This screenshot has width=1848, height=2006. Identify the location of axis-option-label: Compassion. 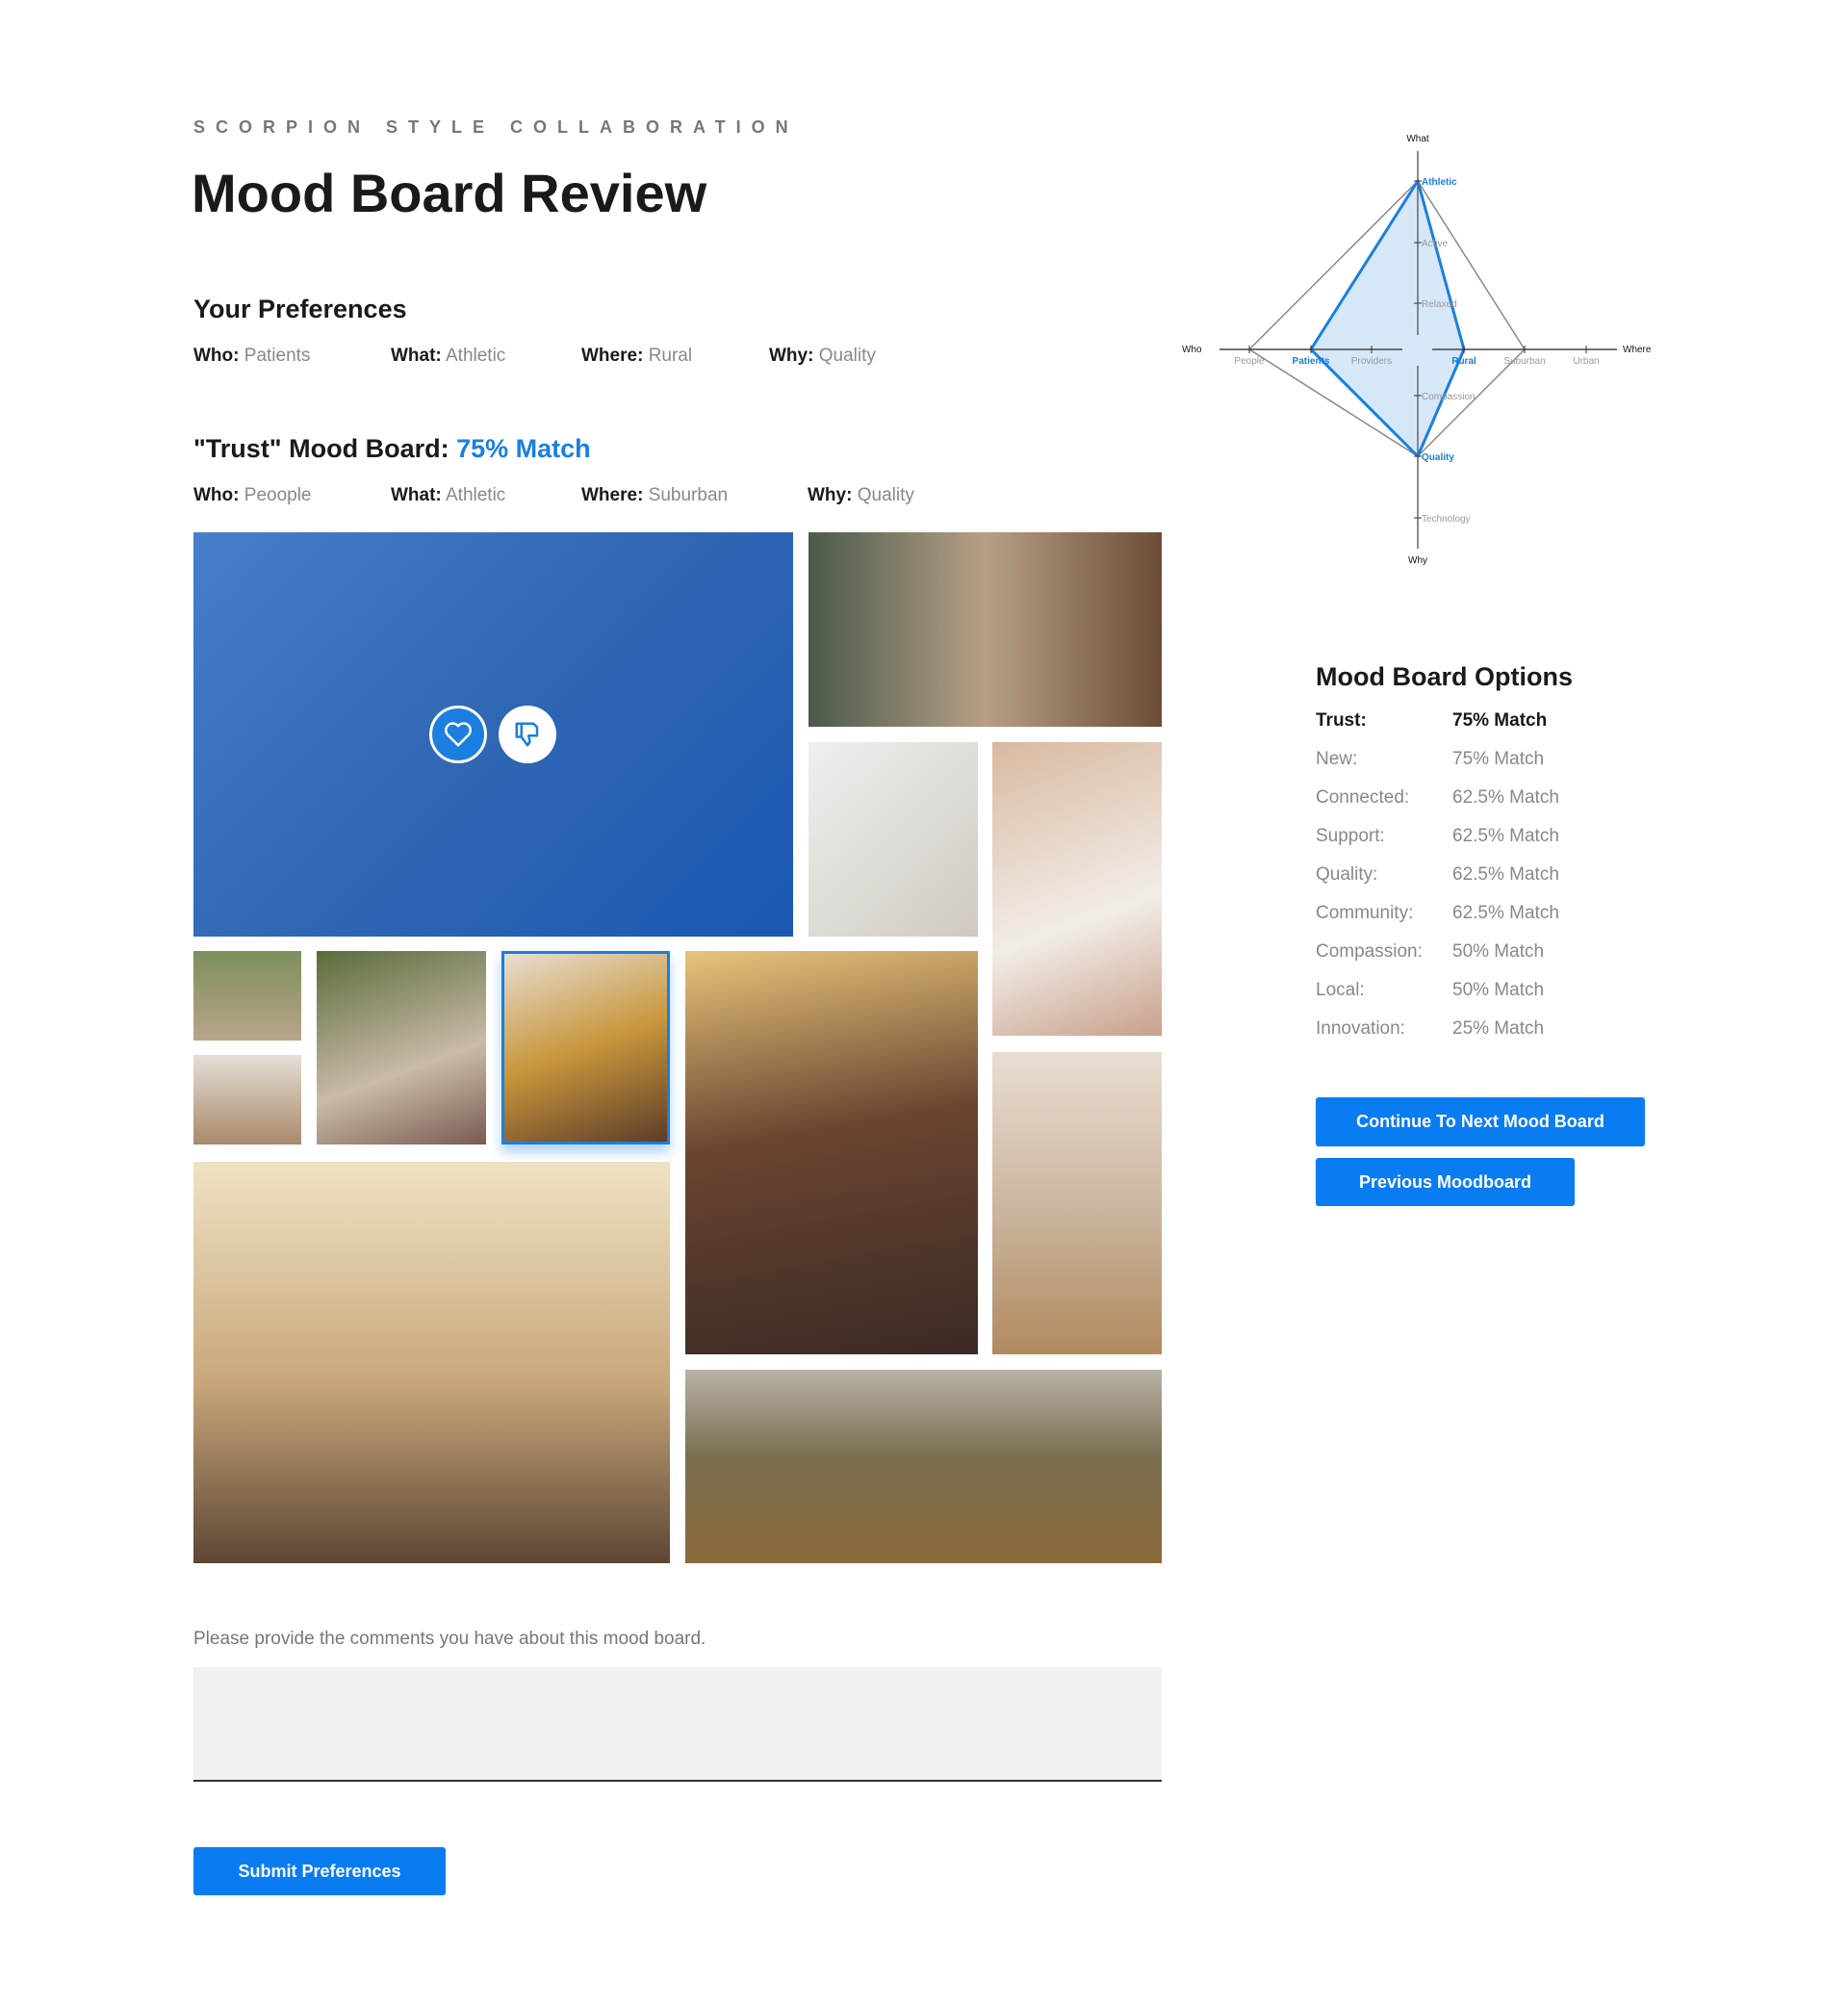
(1449, 397).